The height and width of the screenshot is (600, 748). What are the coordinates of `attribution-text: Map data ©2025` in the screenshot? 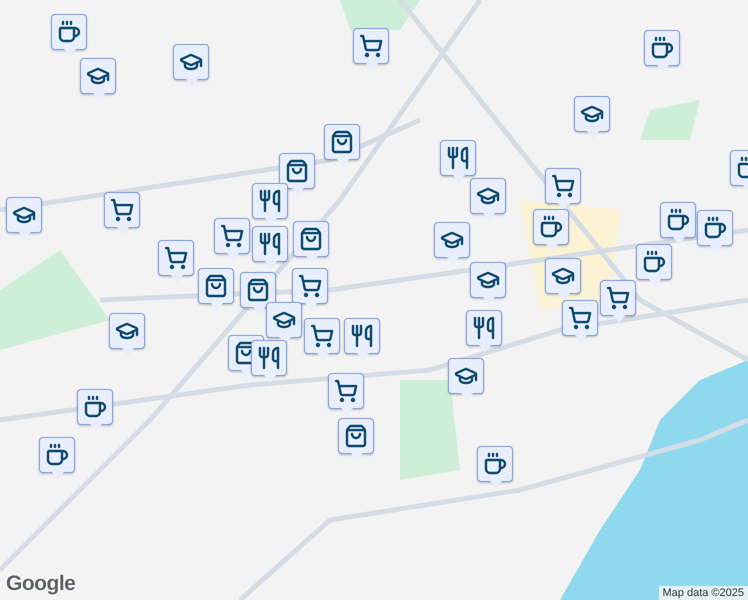 It's located at (703, 593).